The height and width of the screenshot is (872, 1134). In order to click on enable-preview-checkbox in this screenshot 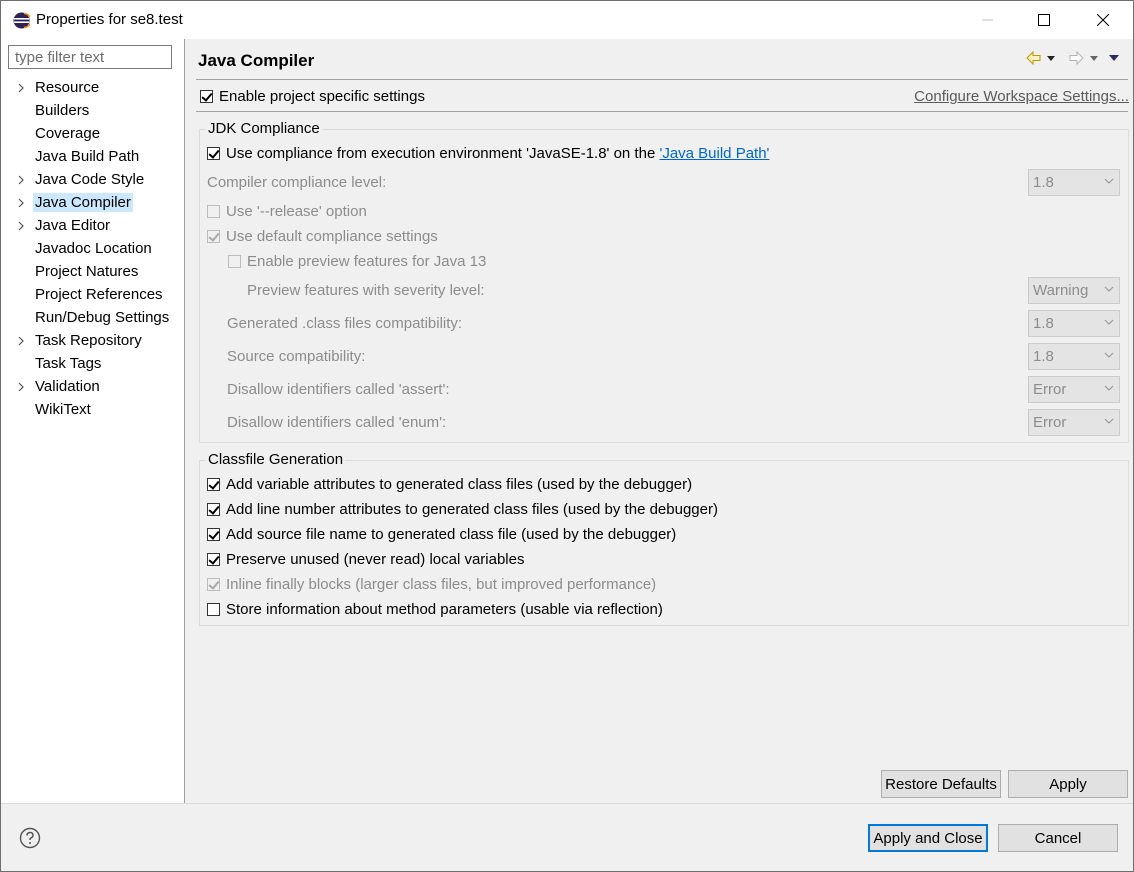, I will do `click(234, 261)`.